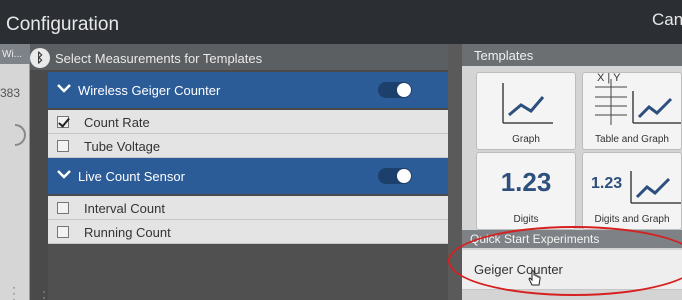 This screenshot has height=300, width=682. I want to click on empty-list-area, so click(248, 272).